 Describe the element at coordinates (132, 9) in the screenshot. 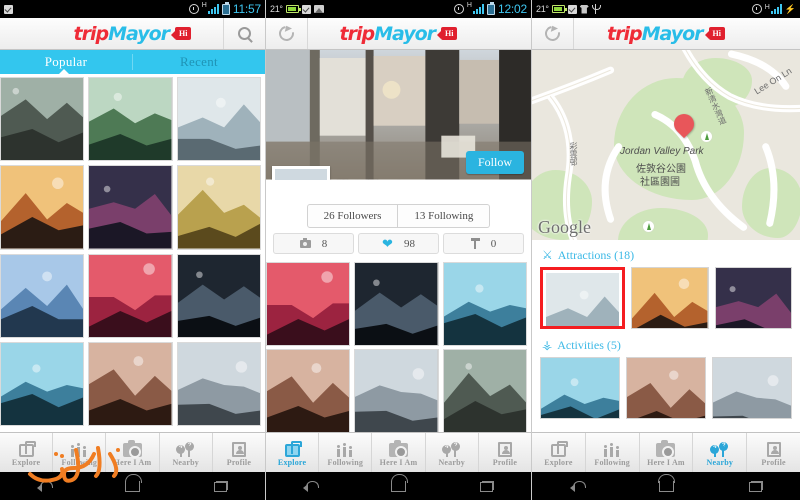

I see `status-bar: H 11:57` at that location.